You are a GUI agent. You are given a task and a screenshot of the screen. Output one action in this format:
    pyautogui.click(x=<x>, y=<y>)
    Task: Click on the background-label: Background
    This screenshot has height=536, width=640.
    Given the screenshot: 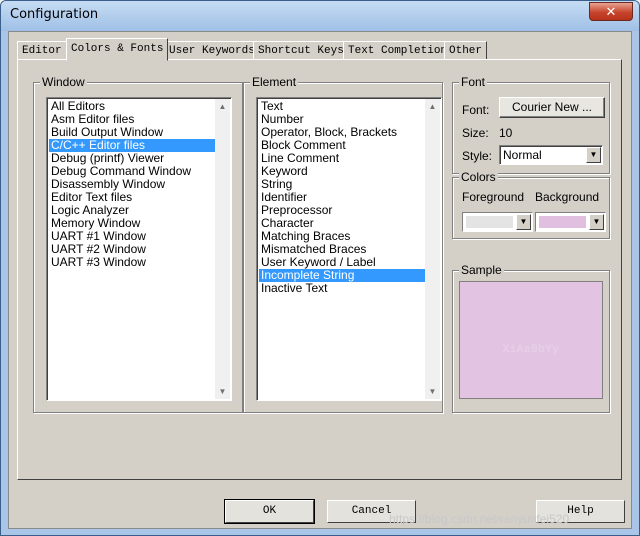 What is the action you would take?
    pyautogui.click(x=567, y=197)
    